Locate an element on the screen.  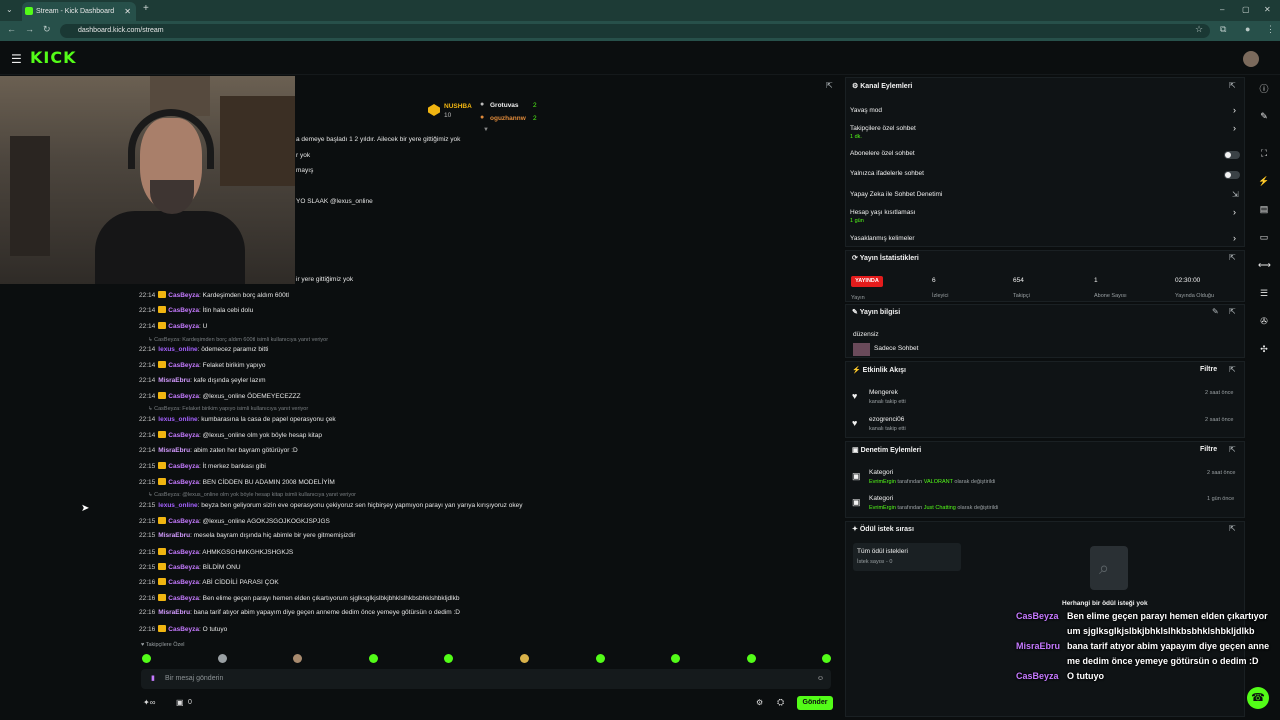
close-window-icon: ✕ is located at coordinates (1267, 9).